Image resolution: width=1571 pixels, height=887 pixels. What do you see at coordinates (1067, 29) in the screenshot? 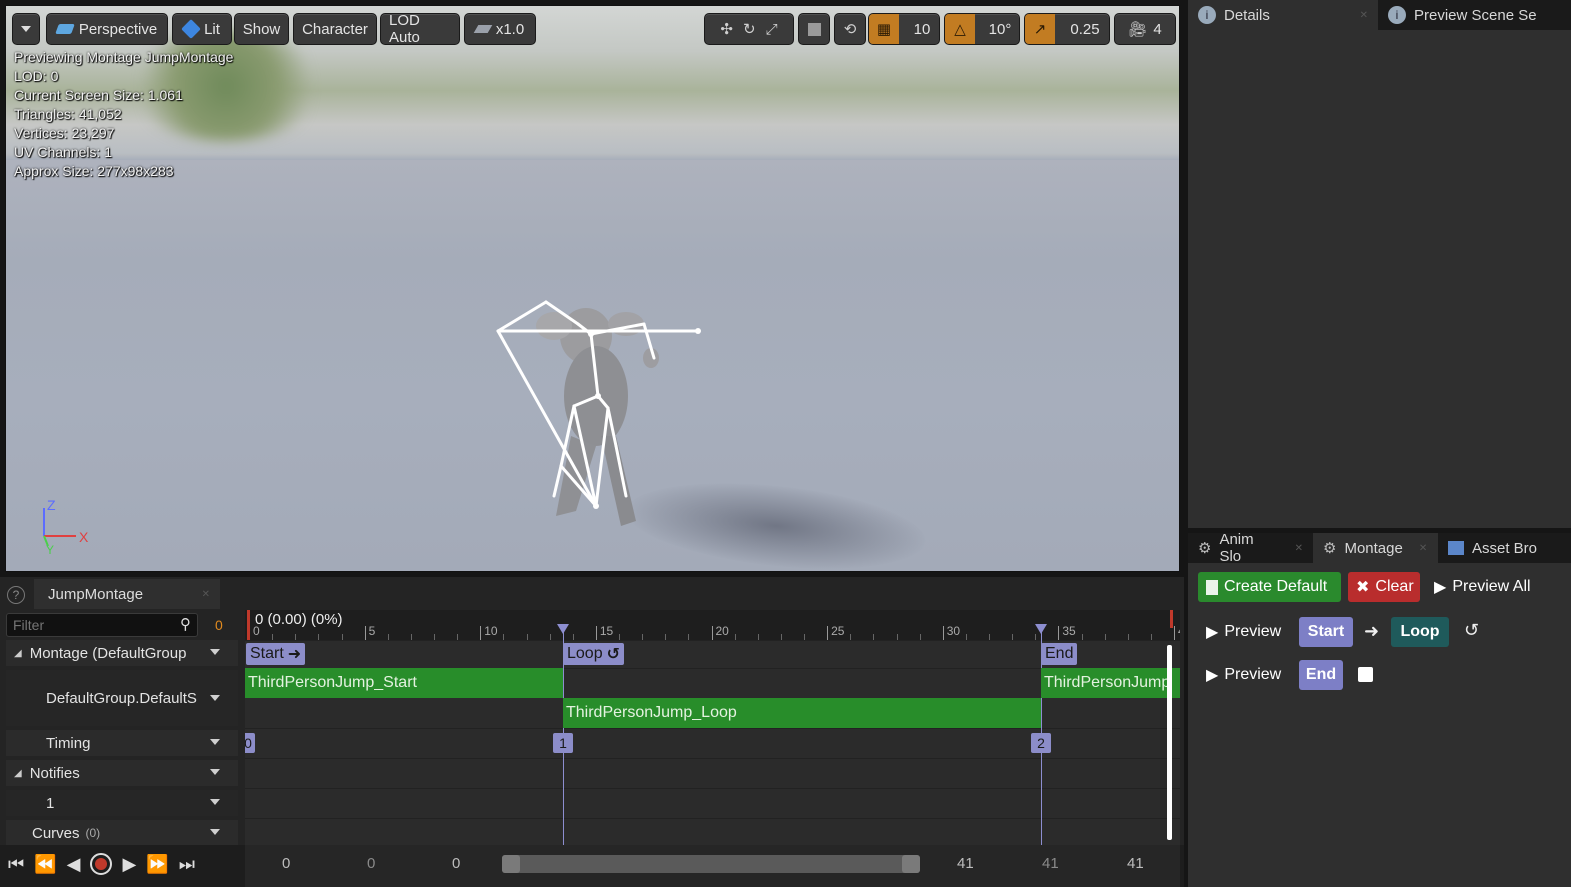
I see `scale-snap-button: ↗ 0.25` at bounding box center [1067, 29].